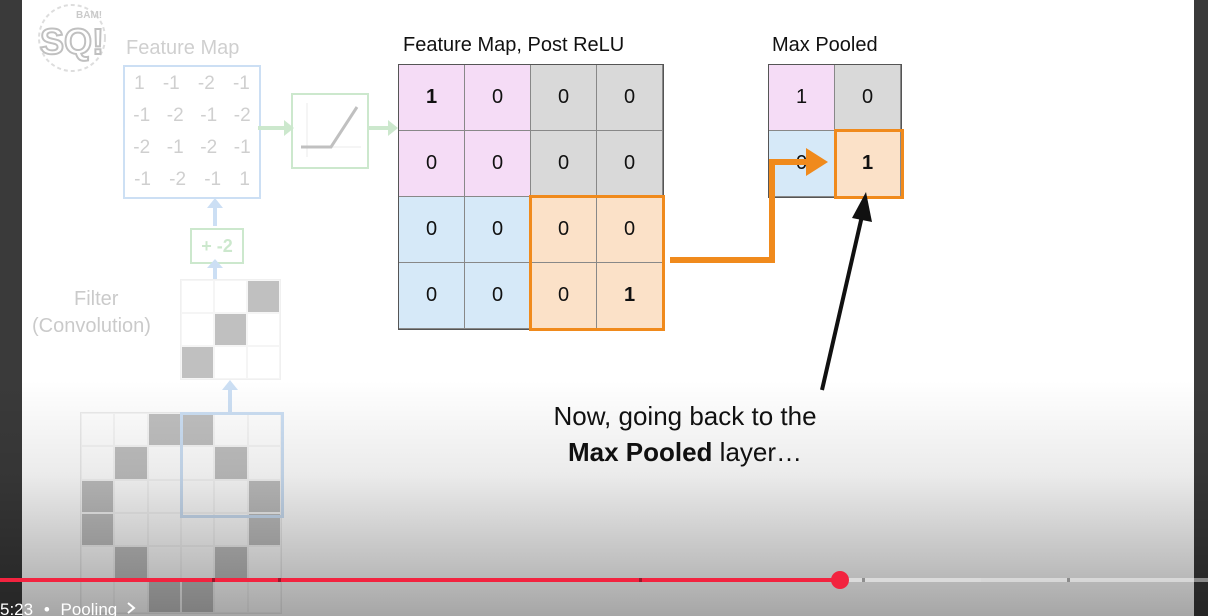  Describe the element at coordinates (96, 299) in the screenshot. I see `filter-label: Filter` at that location.